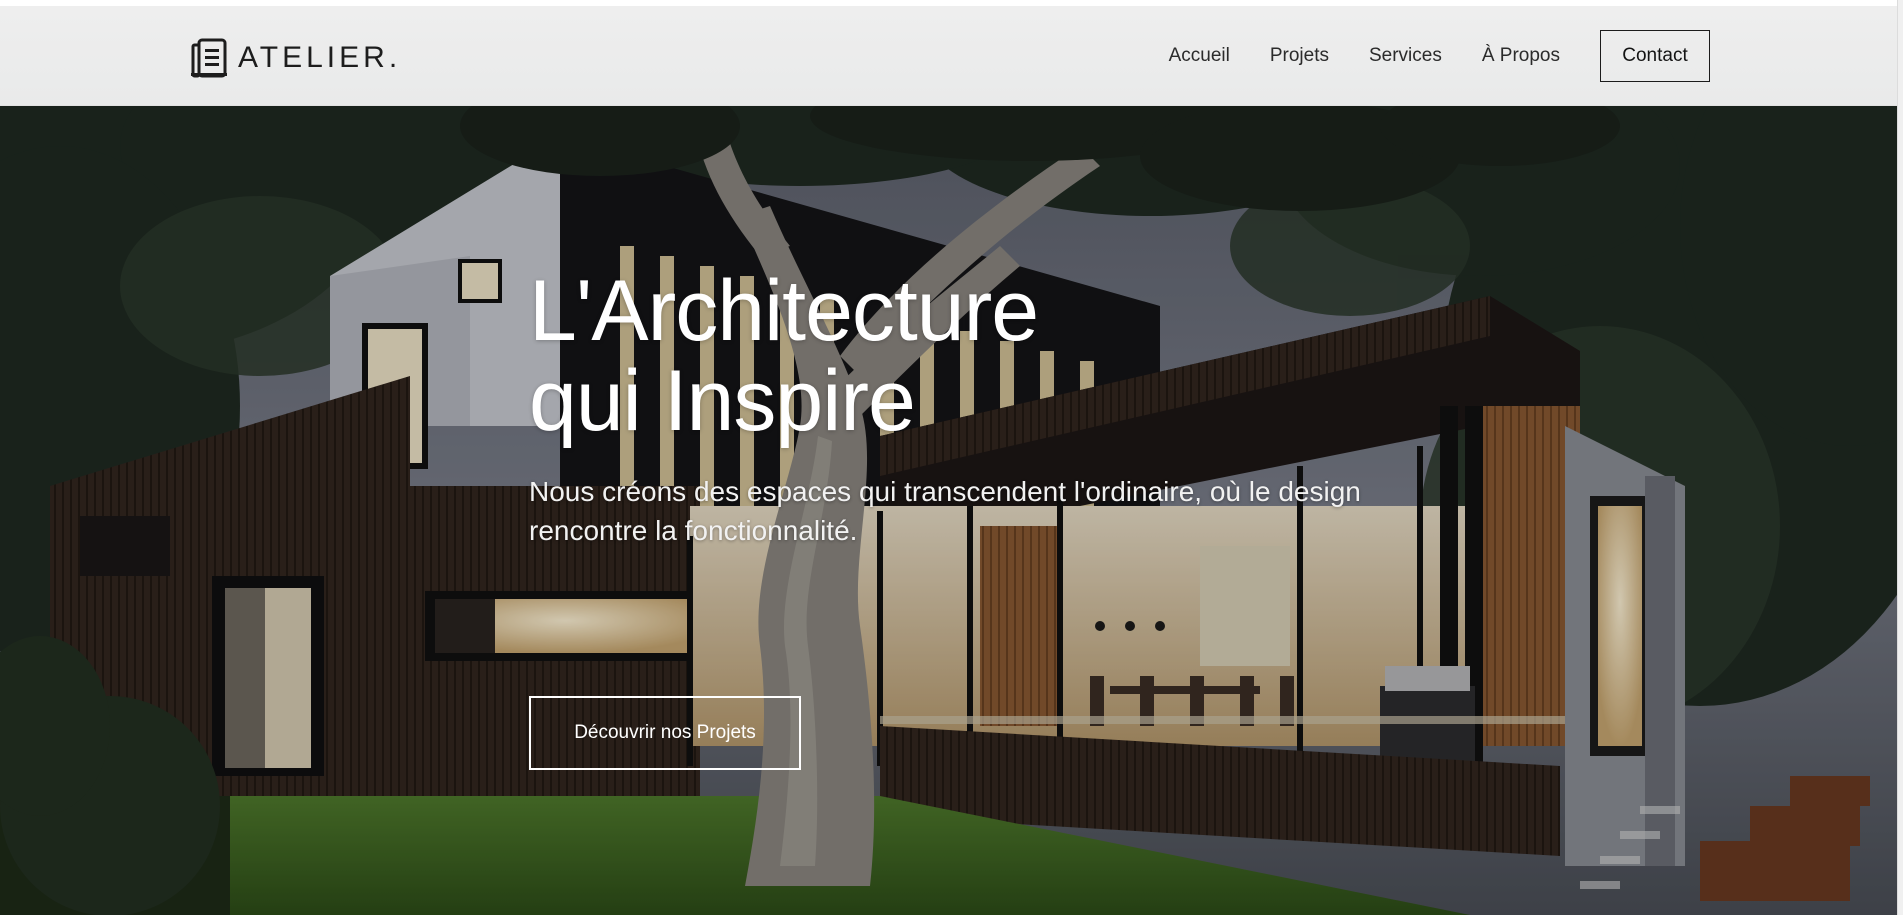 Image resolution: width=1903 pixels, height=915 pixels. I want to click on nav-services: Services, so click(1405, 56).